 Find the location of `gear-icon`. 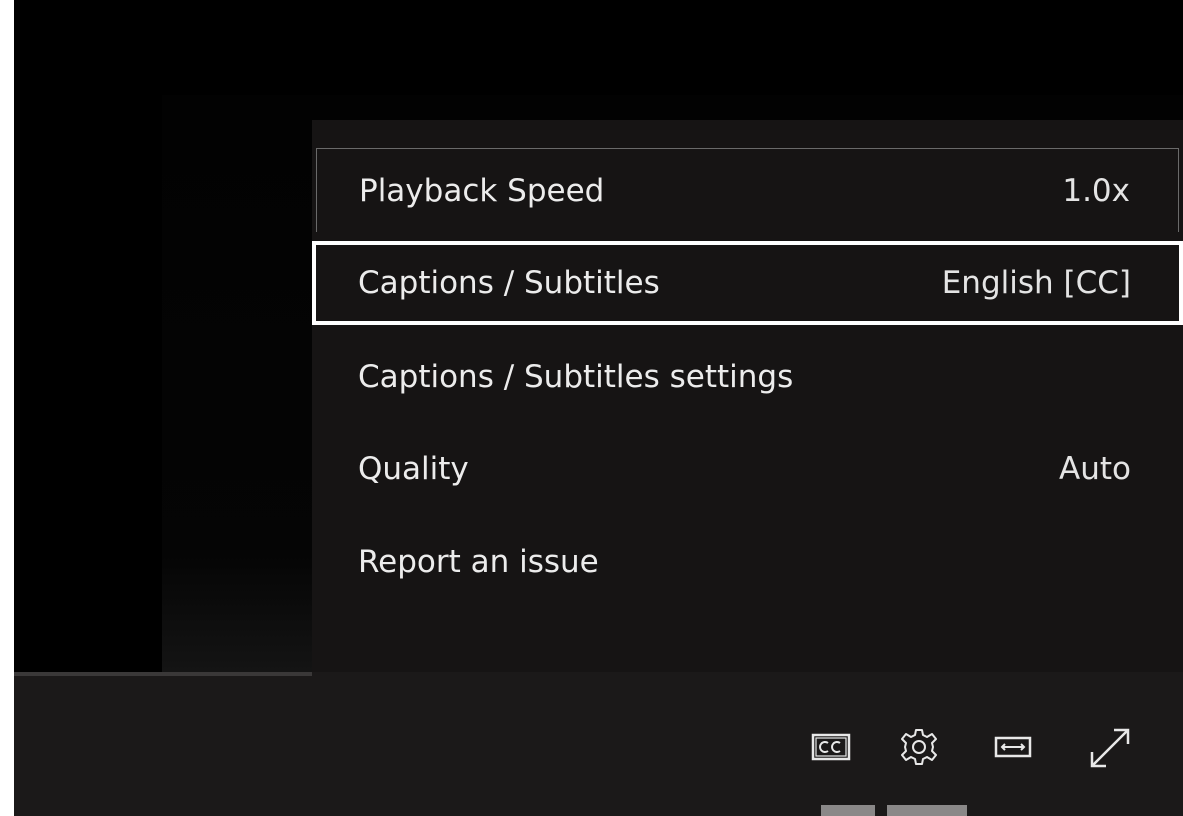

gear-icon is located at coordinates (919, 747).